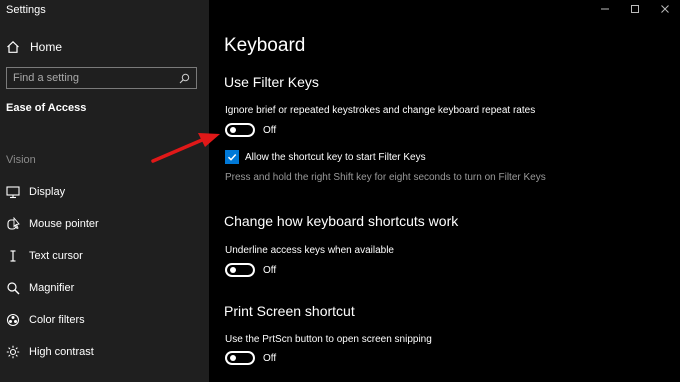 Image resolution: width=680 pixels, height=382 pixels. I want to click on magnifier-icon, so click(13, 288).